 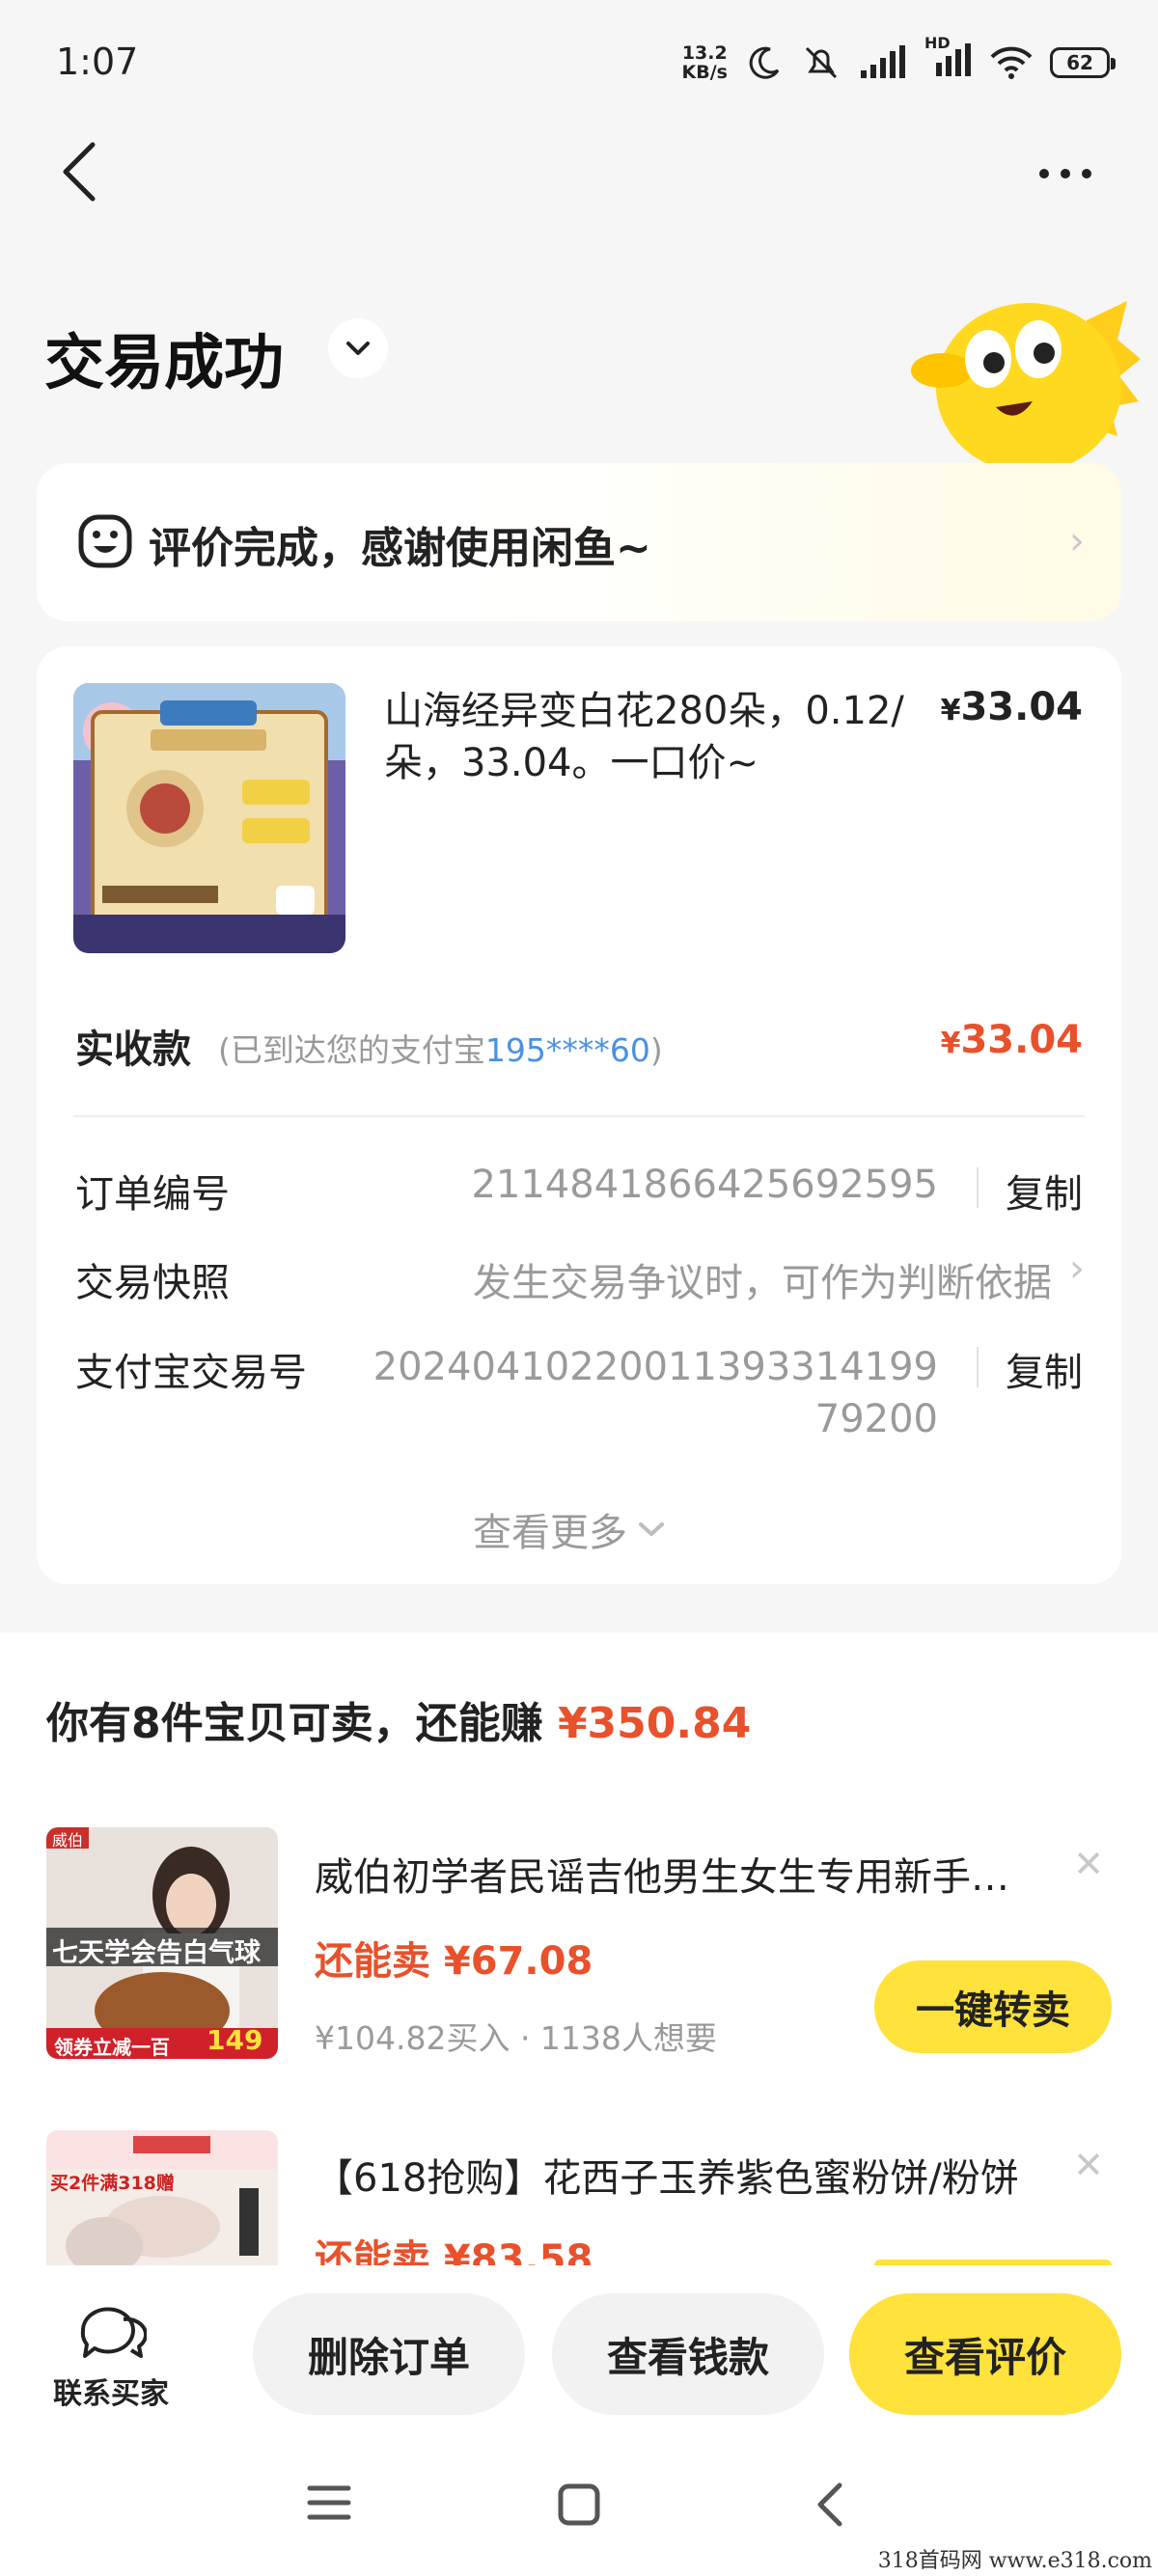 I want to click on item-thumbnail, so click(x=209, y=818).